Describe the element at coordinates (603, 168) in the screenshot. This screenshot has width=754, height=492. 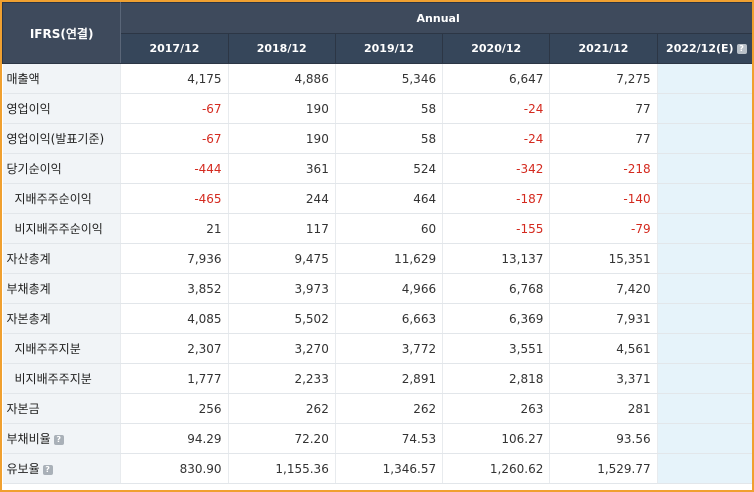
I see `value-cell: -218` at that location.